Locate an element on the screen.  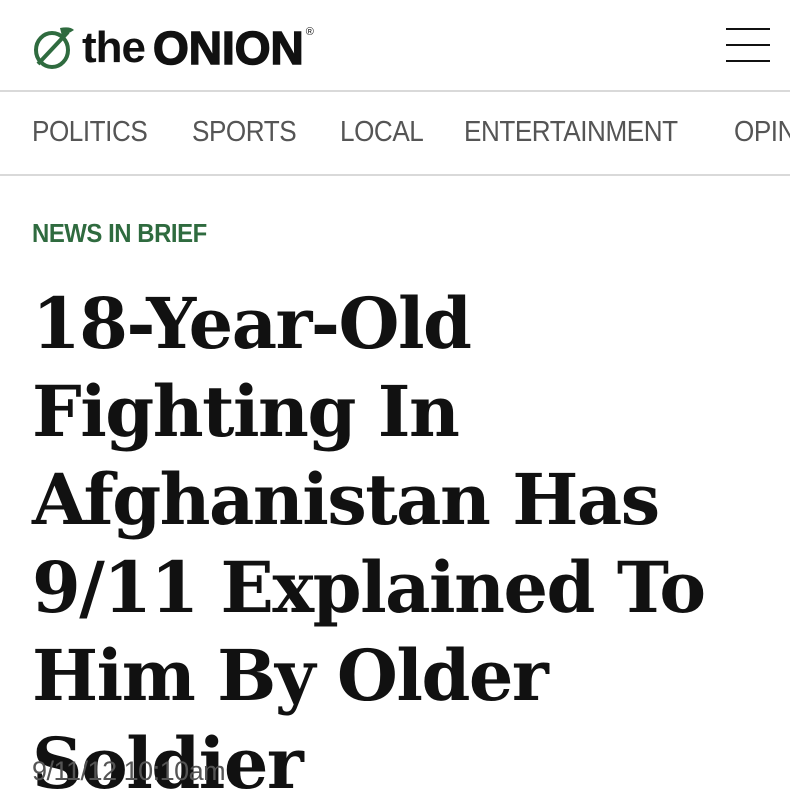
site-header: the ONION ® is located at coordinates (395, 46).